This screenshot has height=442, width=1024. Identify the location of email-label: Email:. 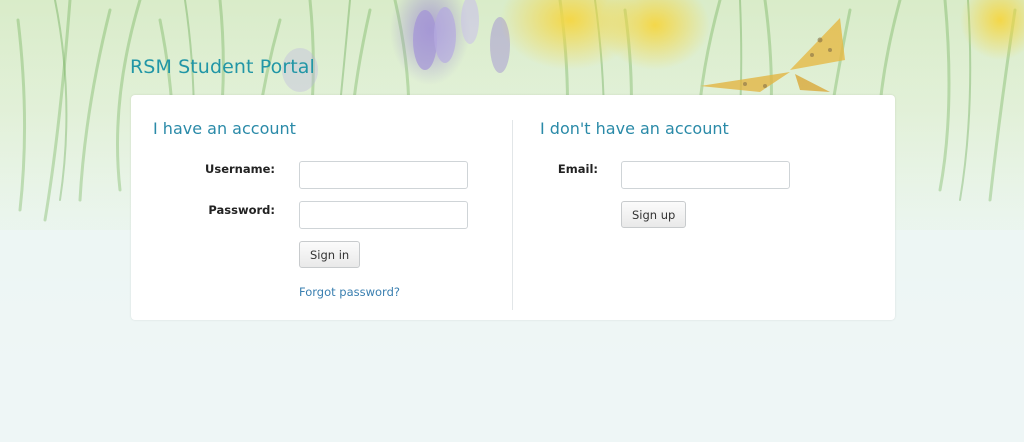
(577, 169).